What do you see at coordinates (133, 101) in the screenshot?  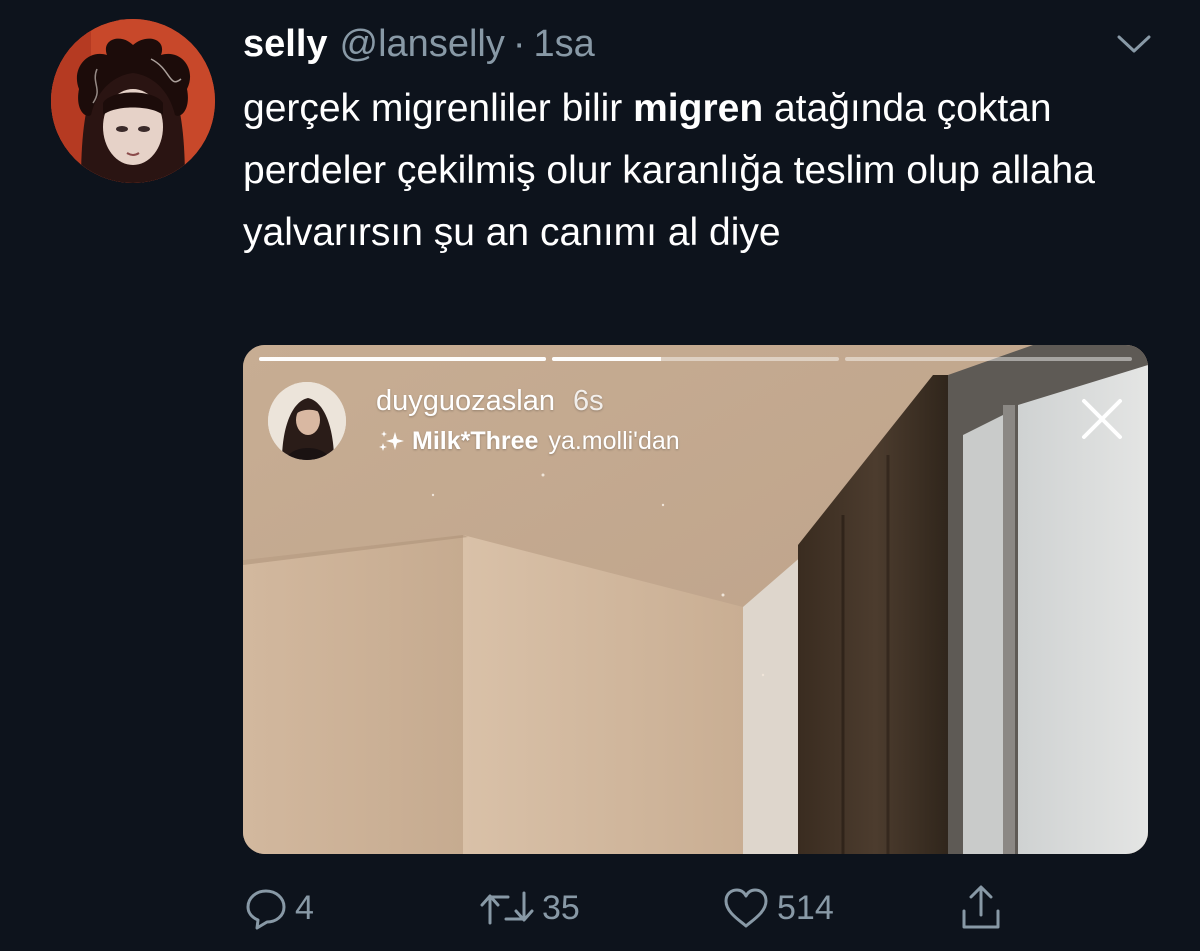 I see `author-avatar` at bounding box center [133, 101].